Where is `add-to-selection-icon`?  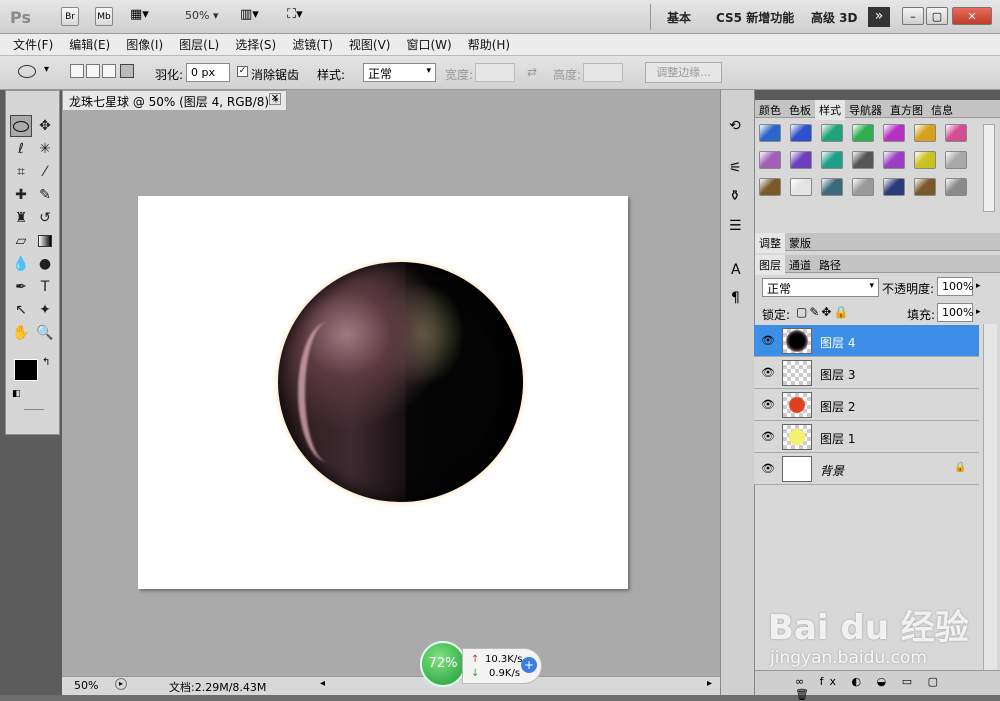 add-to-selection-icon is located at coordinates (93, 71).